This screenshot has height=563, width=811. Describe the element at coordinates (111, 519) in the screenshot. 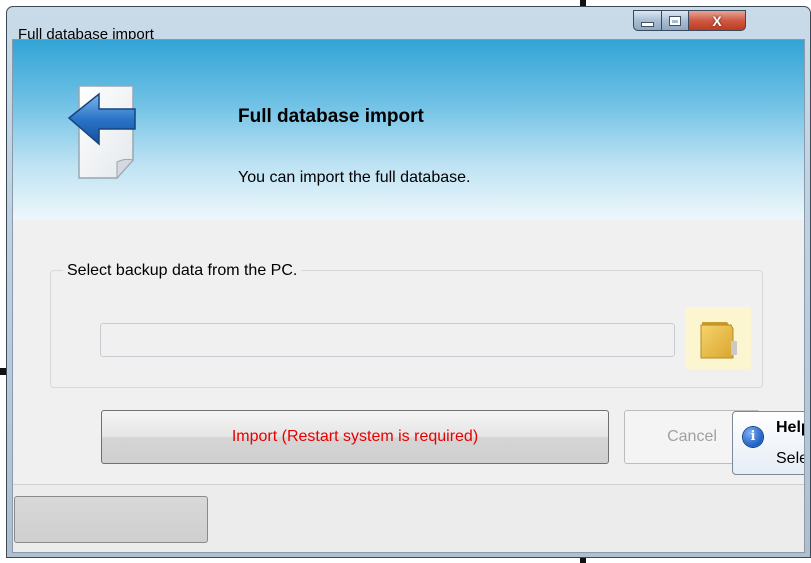

I see `status-bar-button` at that location.